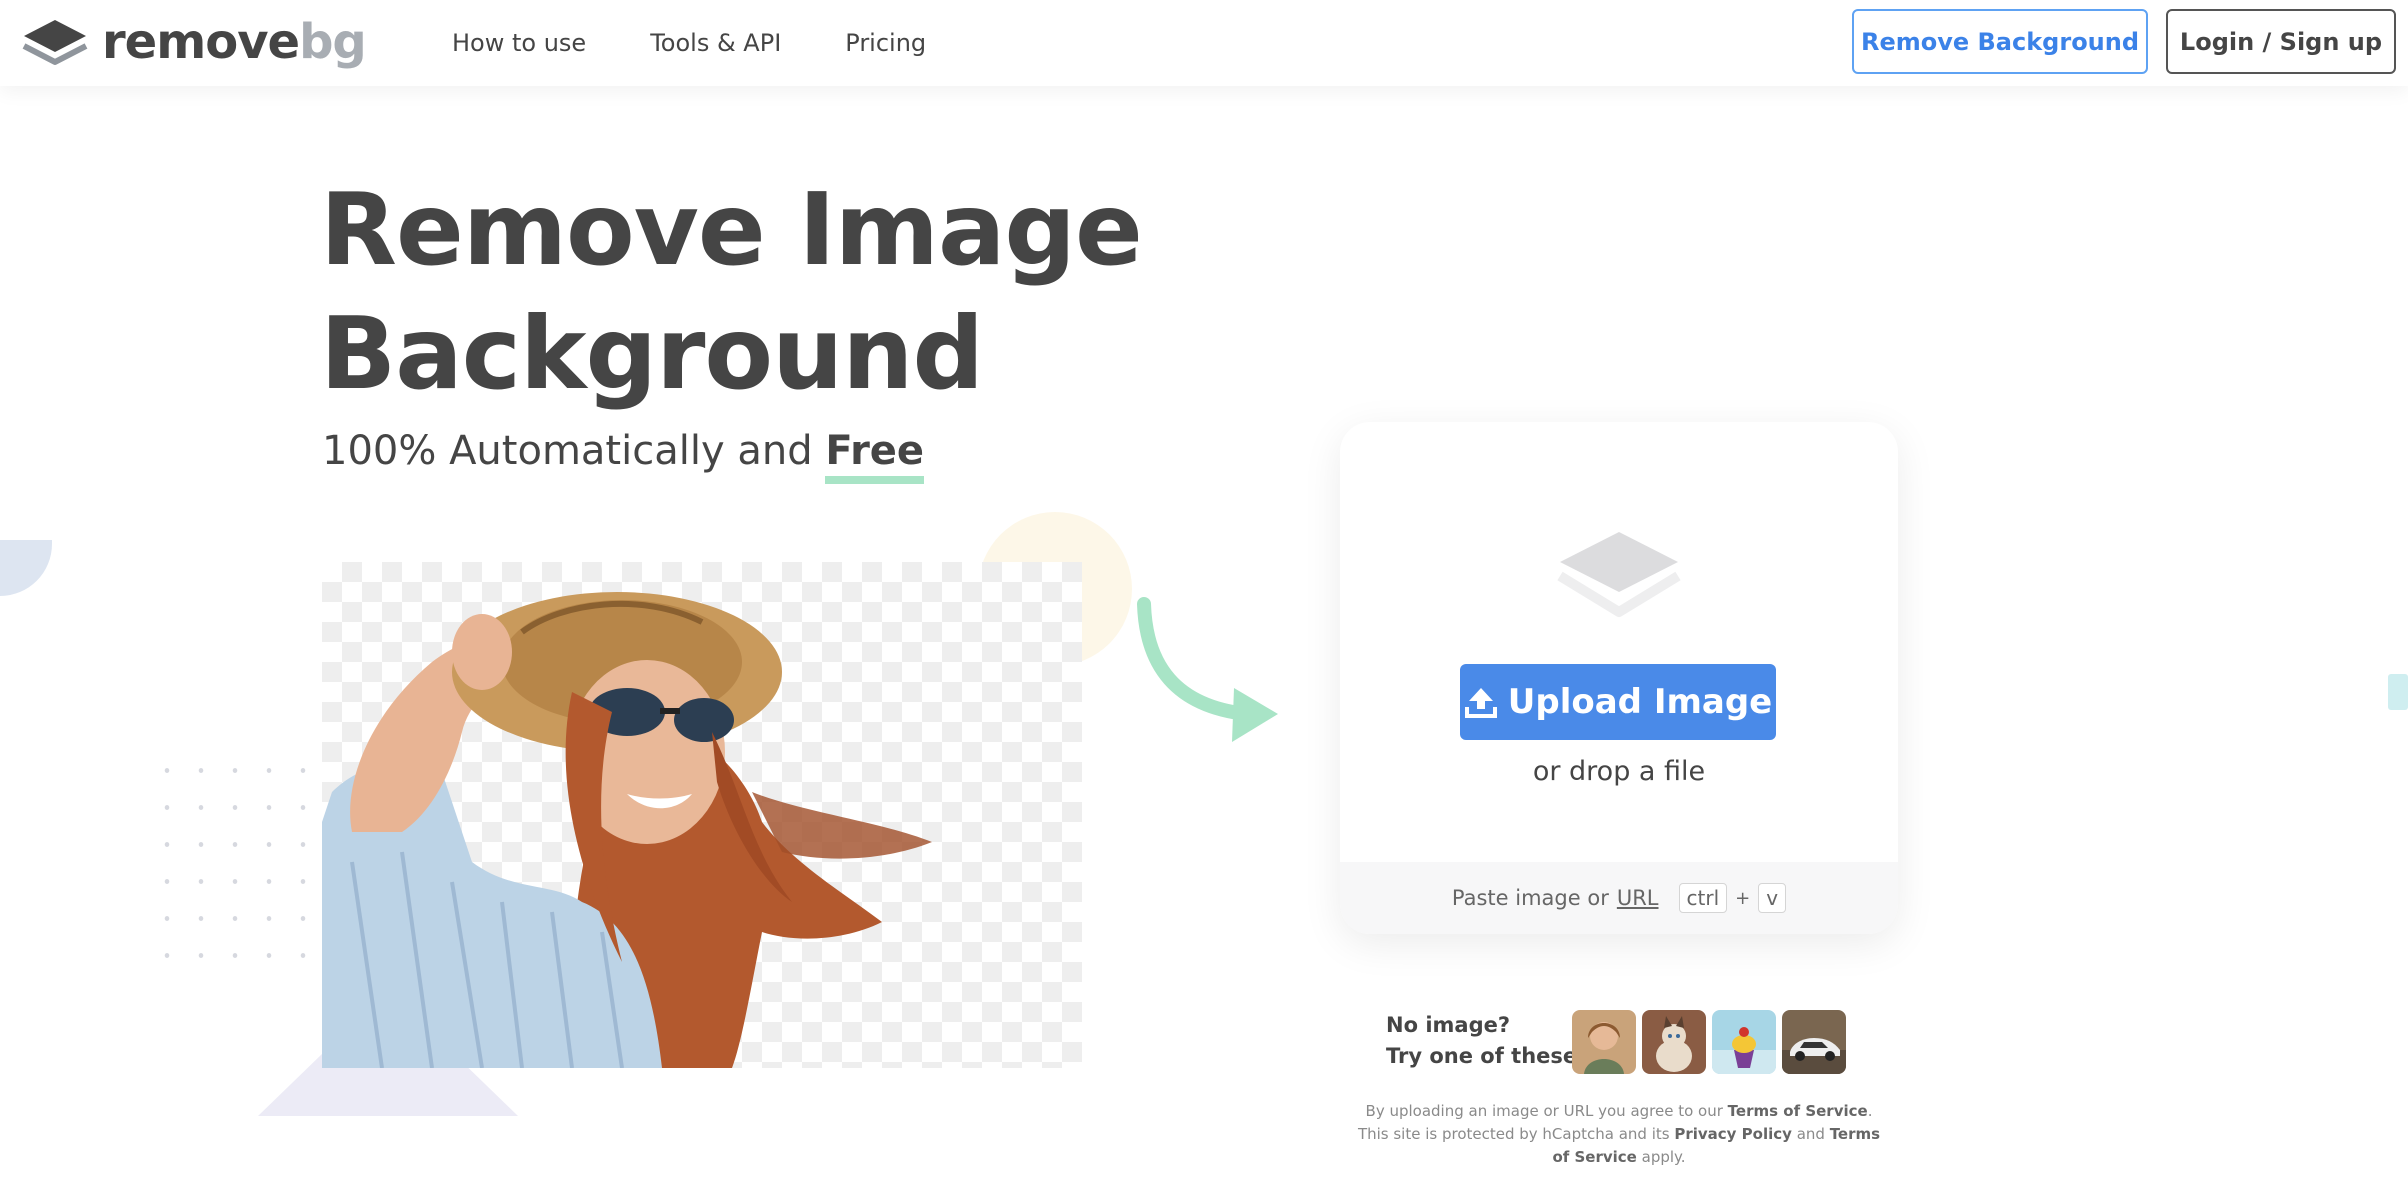  Describe the element at coordinates (574, 451) in the screenshot. I see `subtitle-text: 100% Automatically and` at that location.